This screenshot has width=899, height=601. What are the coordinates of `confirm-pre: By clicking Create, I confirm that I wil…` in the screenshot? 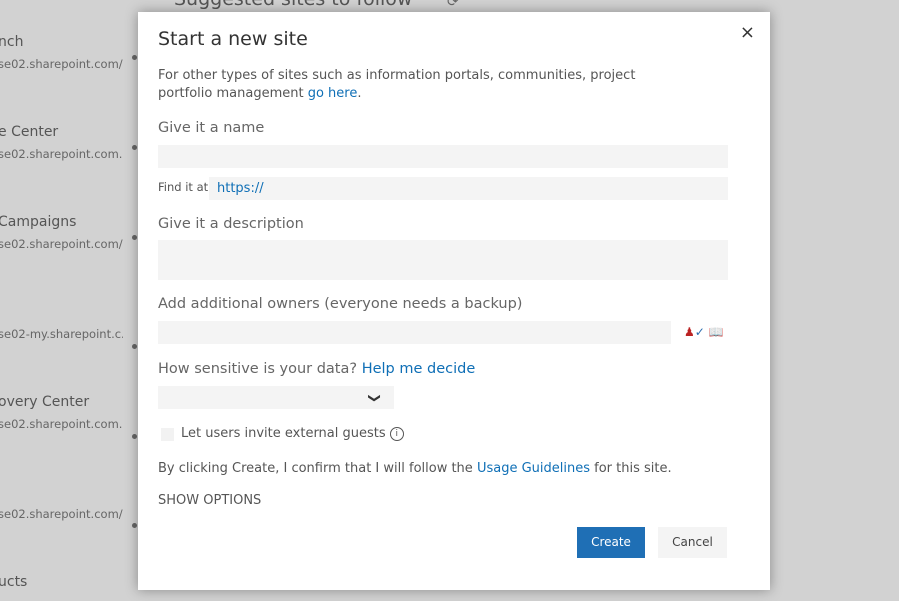 It's located at (317, 468).